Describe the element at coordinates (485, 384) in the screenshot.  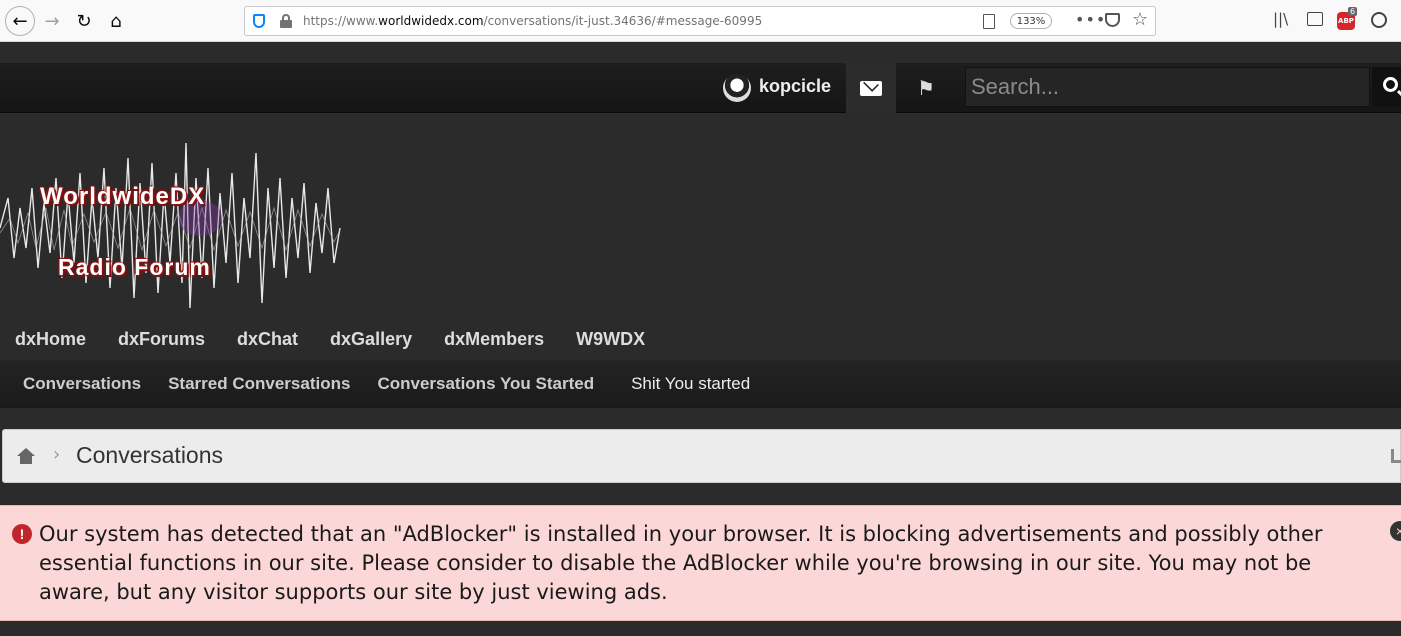
I see `subnav-conversations-you-started: Conversations You Started` at that location.